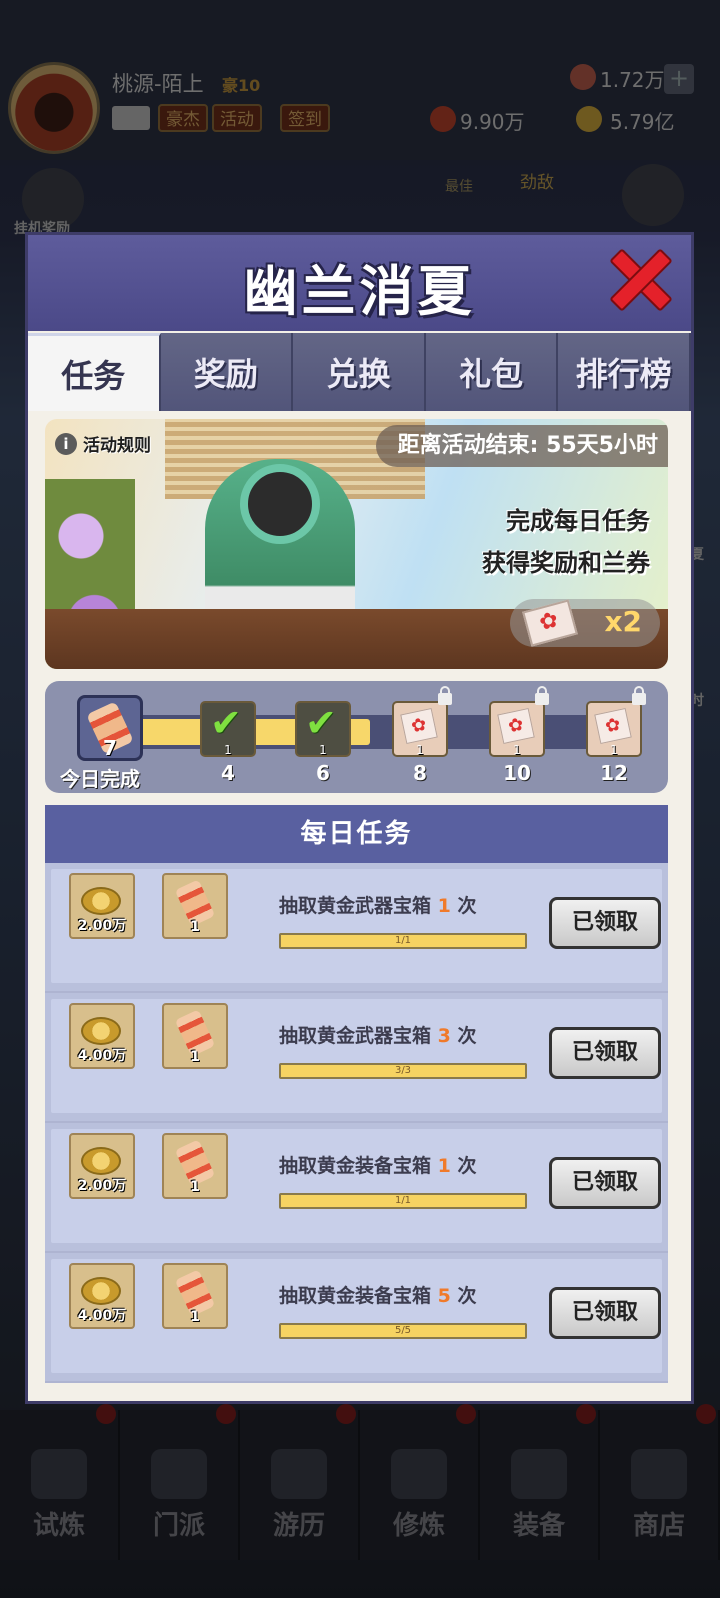 Image resolution: width=720 pixels, height=1598 pixels. I want to click on milestone-8: ✿ 1, so click(422, 721).